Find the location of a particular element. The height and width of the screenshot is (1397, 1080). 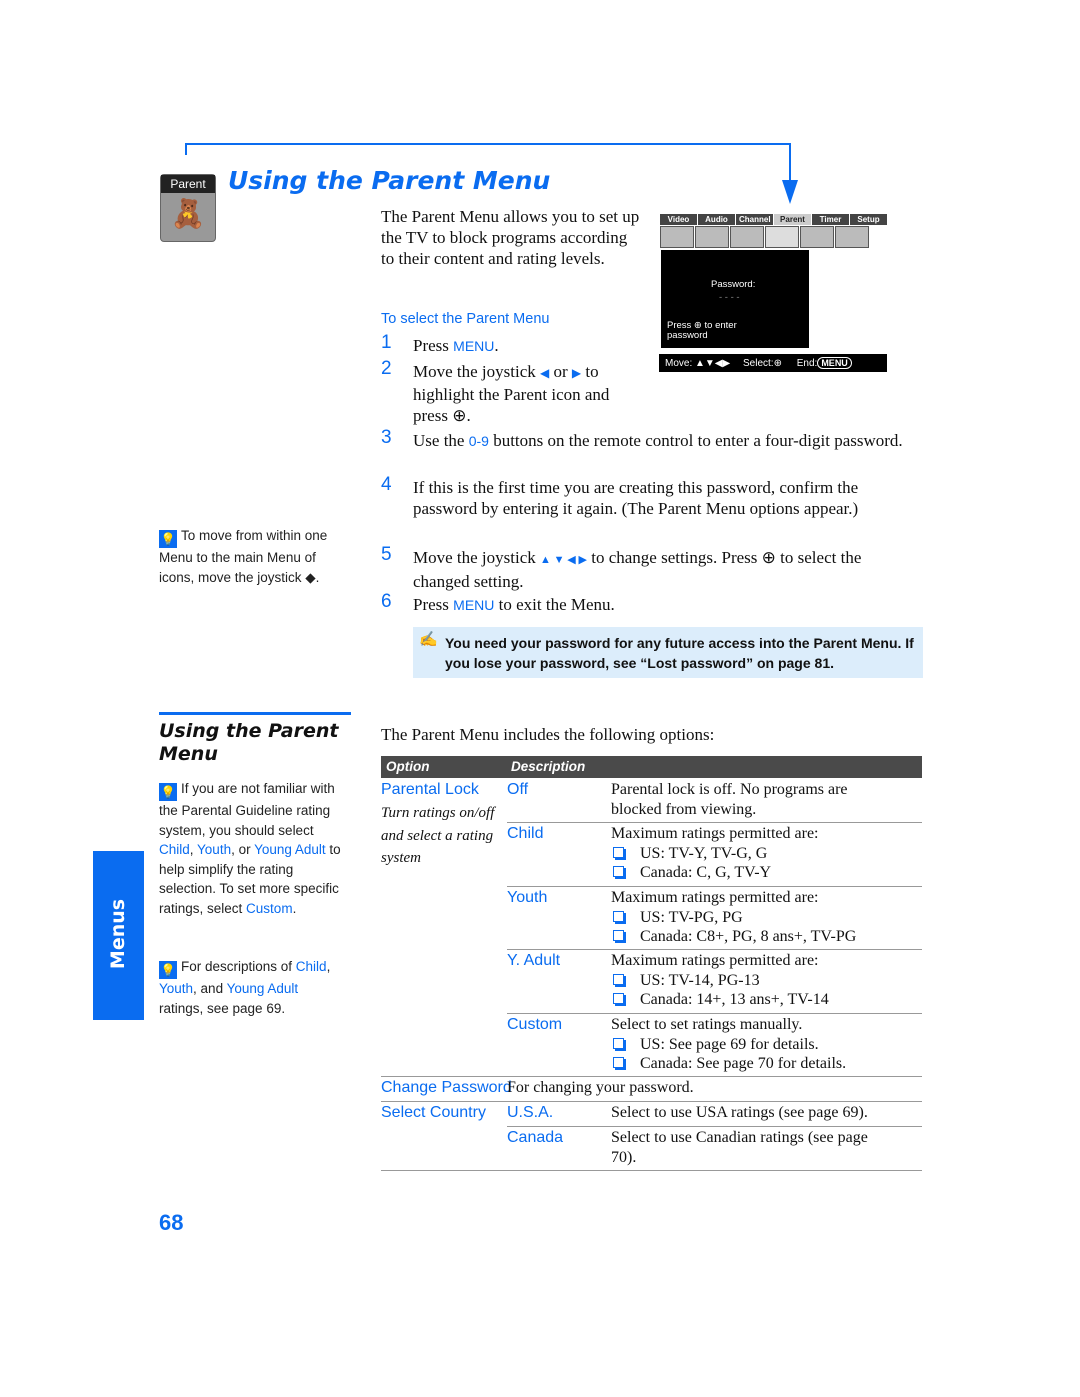

rating-bullet: US: TV-Y, TV-G, G is located at coordinates (690, 854).